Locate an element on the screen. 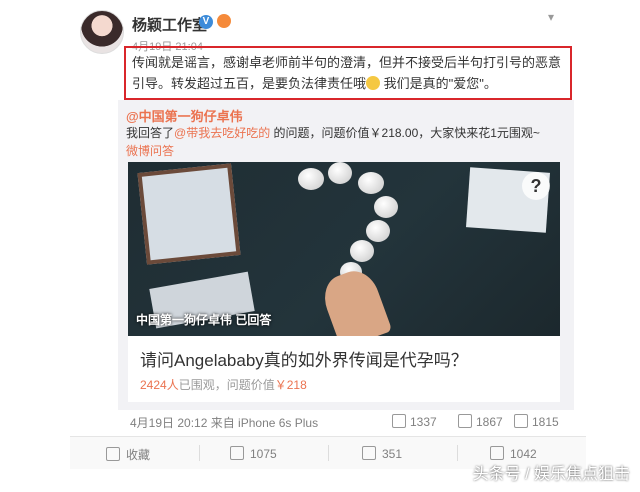 The height and width of the screenshot is (492, 640). repost-forward-stat: 1337 is located at coordinates (414, 421).